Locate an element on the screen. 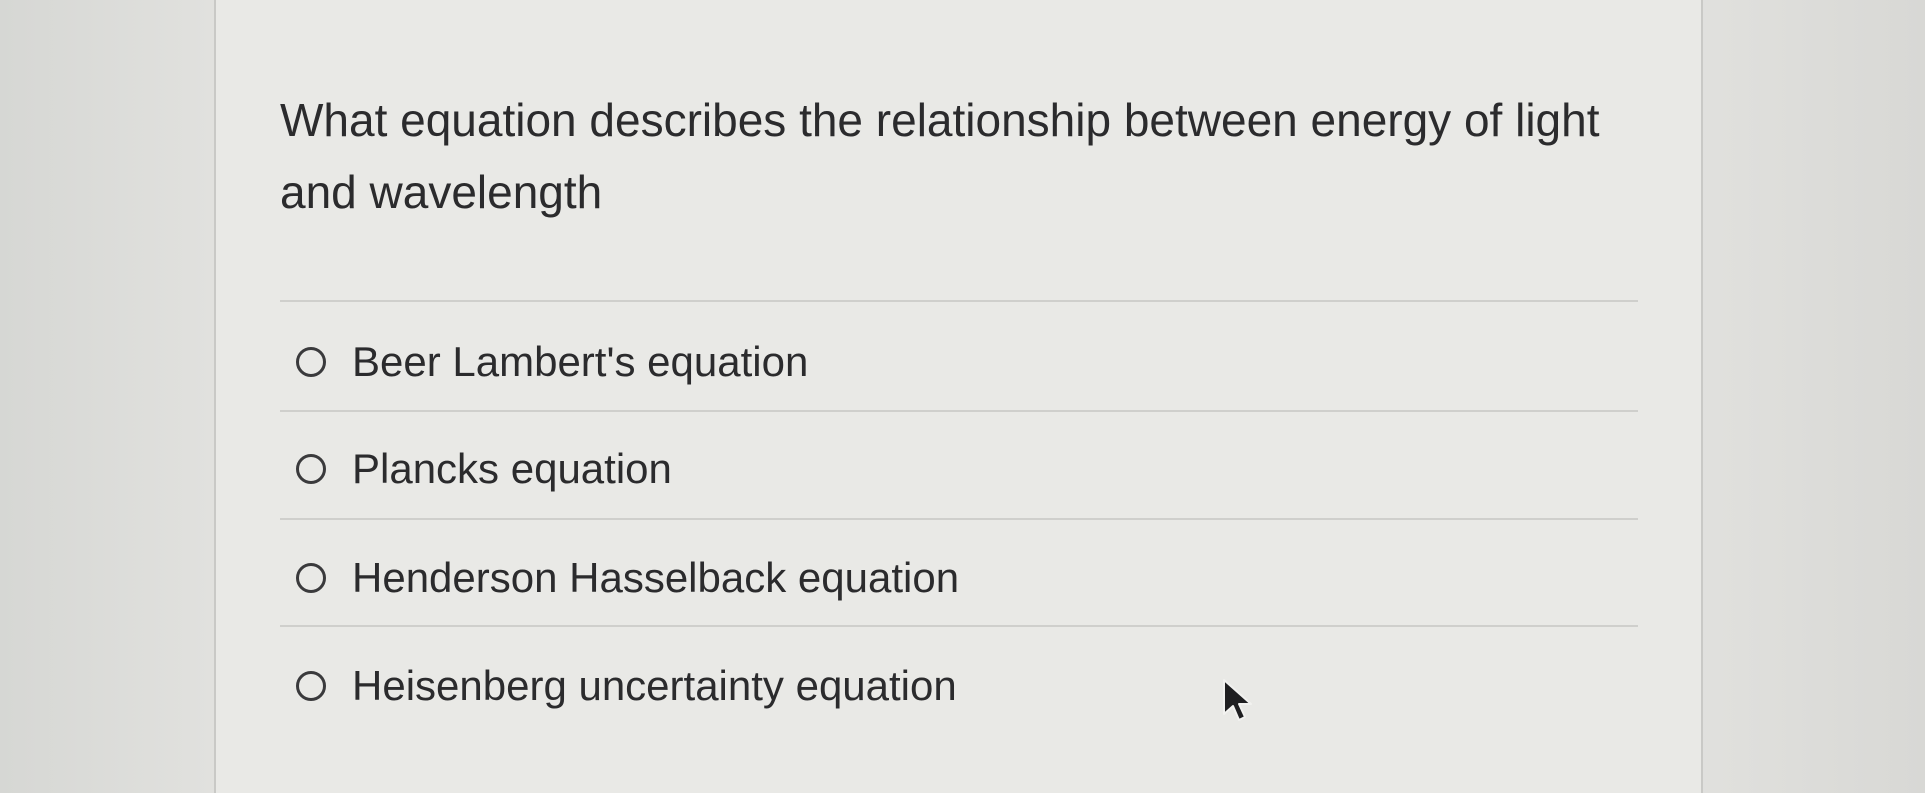 Image resolution: width=1925 pixels, height=793 pixels. answer-option-label: Heisenberg uncertainty equation is located at coordinates (654, 686).